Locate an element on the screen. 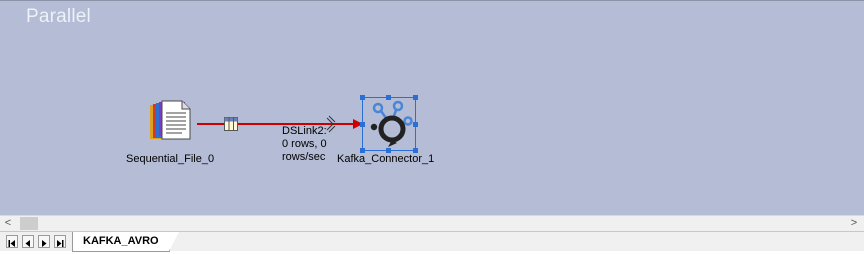 This screenshot has width=864, height=254. scroll-left-button: < is located at coordinates (8, 223).